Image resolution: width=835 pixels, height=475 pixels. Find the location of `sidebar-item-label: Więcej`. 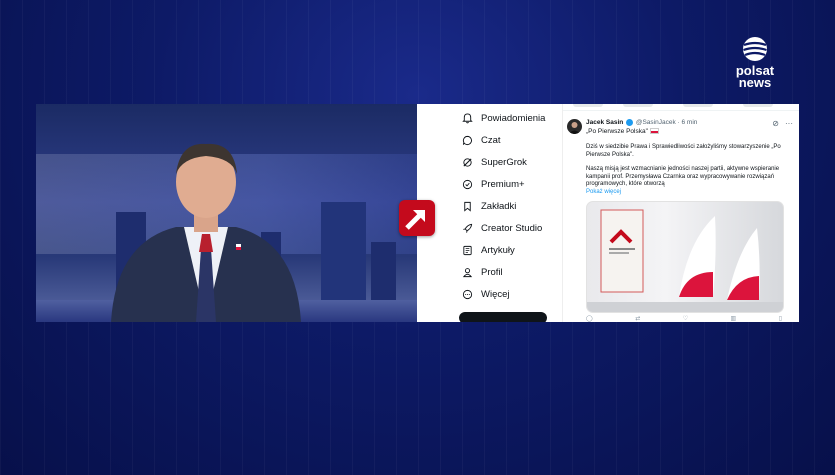

sidebar-item-label: Więcej is located at coordinates (495, 294).